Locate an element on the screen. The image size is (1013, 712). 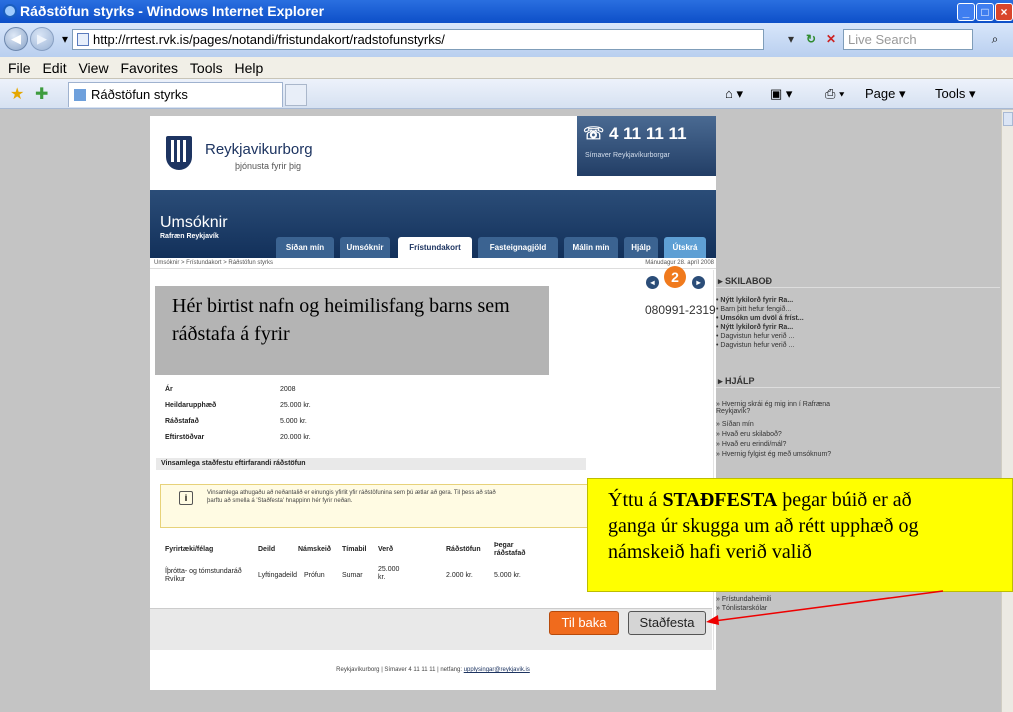
feeds-icon: ▣ ▾ is located at coordinates (781, 94).